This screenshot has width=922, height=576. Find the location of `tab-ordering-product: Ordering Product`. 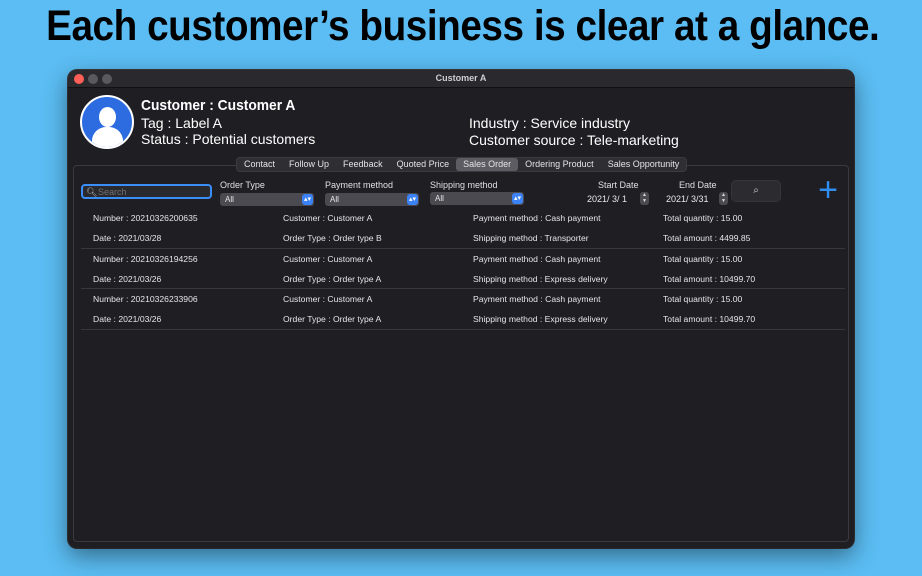

tab-ordering-product: Ordering Product is located at coordinates (559, 164).